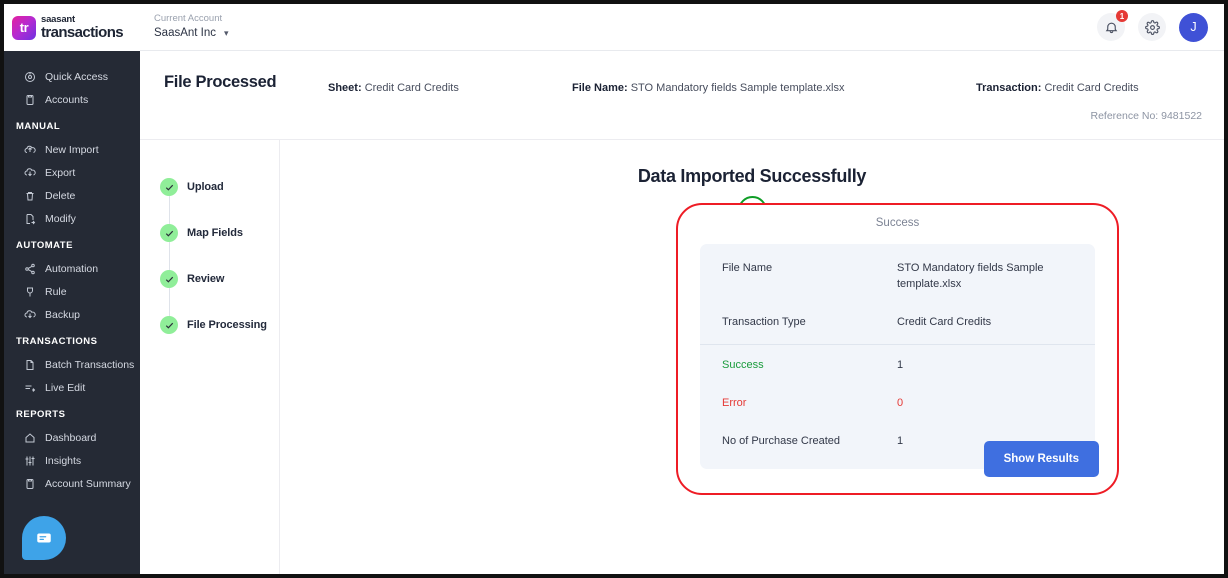  What do you see at coordinates (44, 245) in the screenshot?
I see `sidebar-section-automate: AUTOMATE` at bounding box center [44, 245].